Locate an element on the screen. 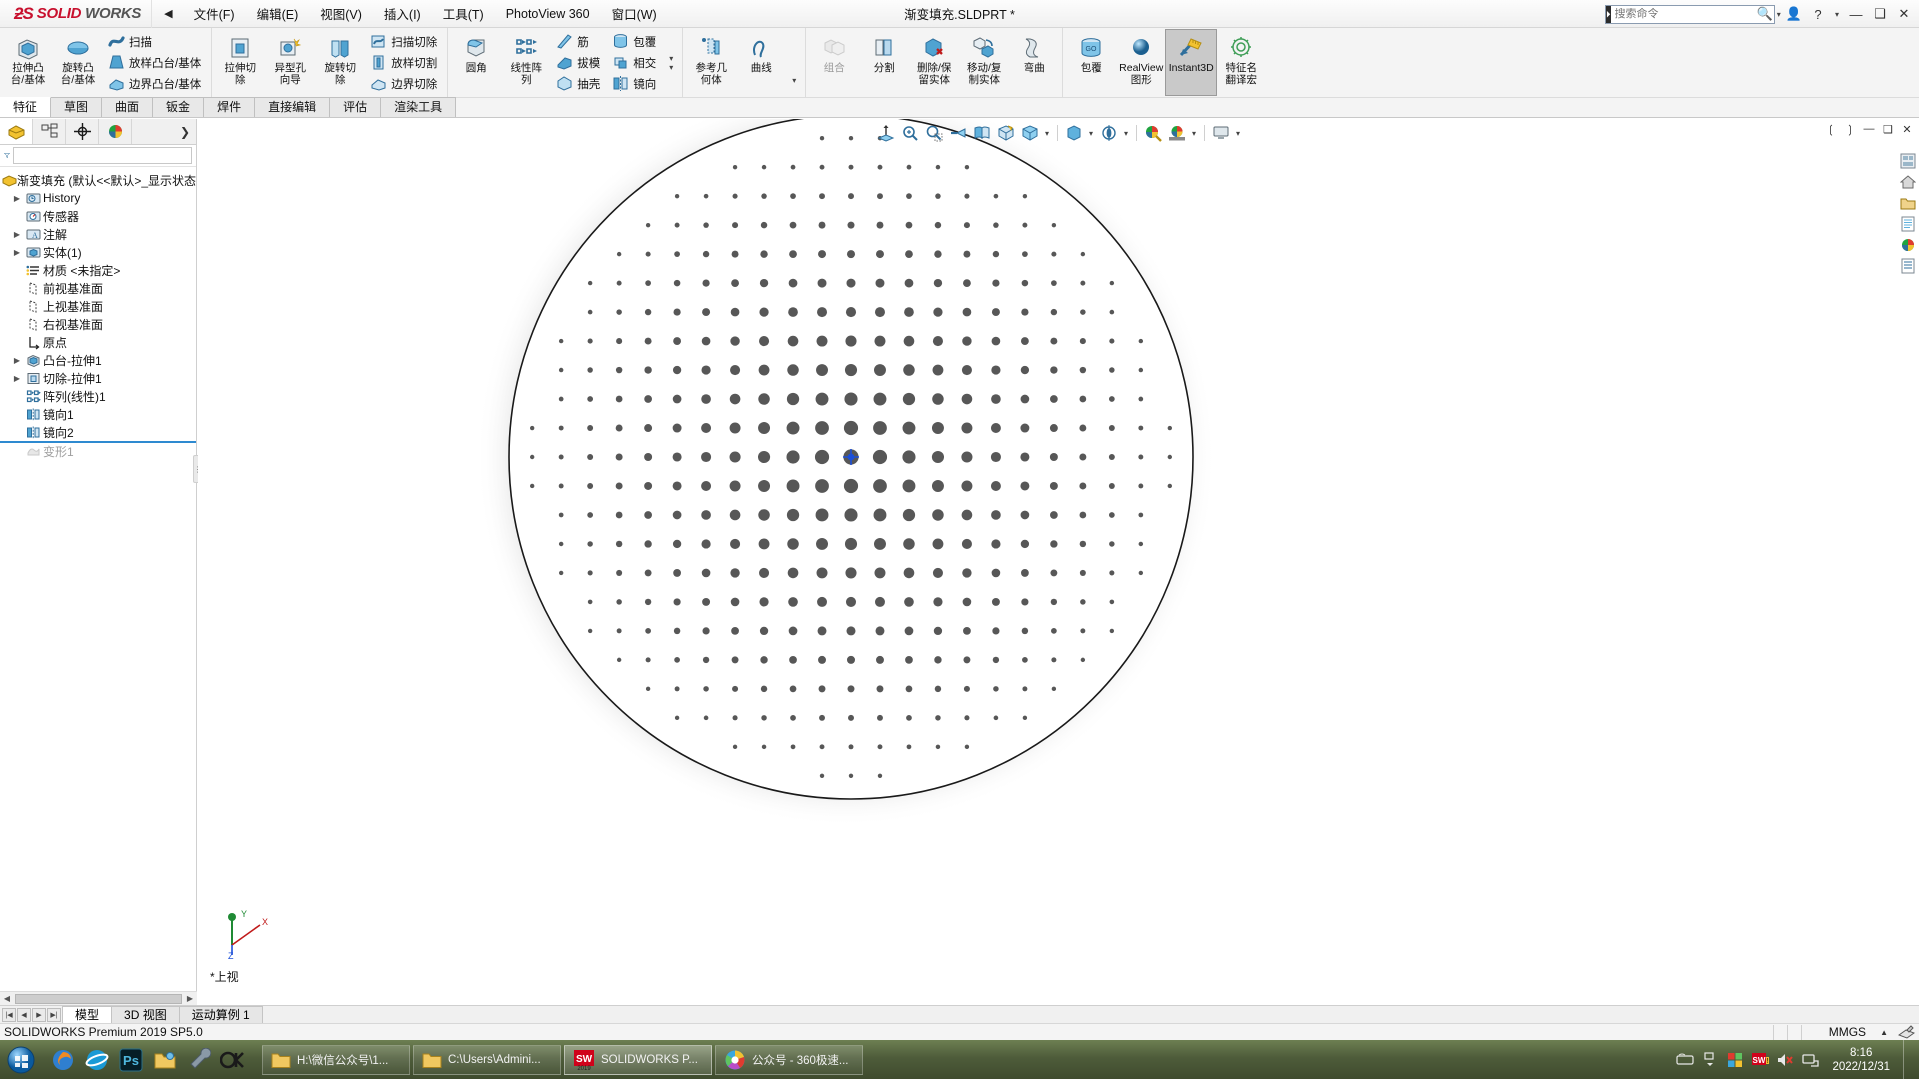 Image resolution: width=1919 pixels, height=1079 pixels. tree-item-cut-extrude1: ▶ 切除-拉伸1 is located at coordinates (98, 378).